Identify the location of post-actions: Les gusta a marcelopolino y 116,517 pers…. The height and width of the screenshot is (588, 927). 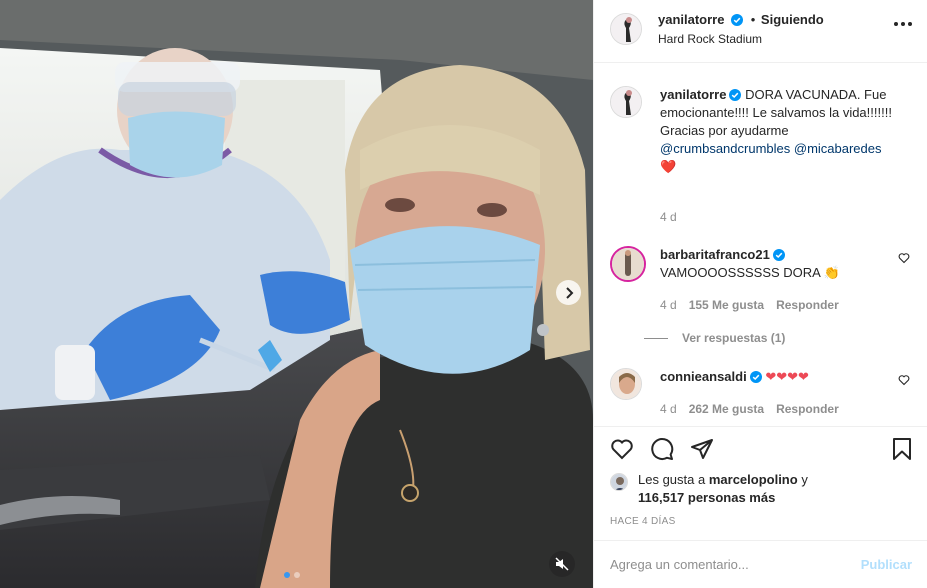
(760, 483).